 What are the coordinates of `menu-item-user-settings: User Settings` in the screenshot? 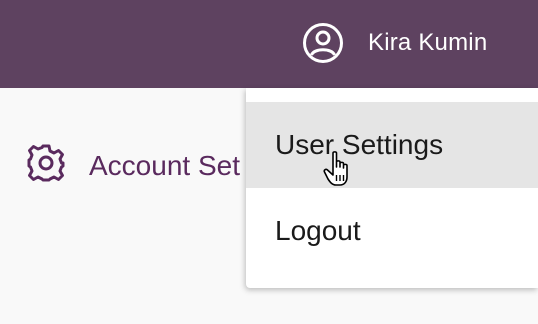 It's located at (392, 145).